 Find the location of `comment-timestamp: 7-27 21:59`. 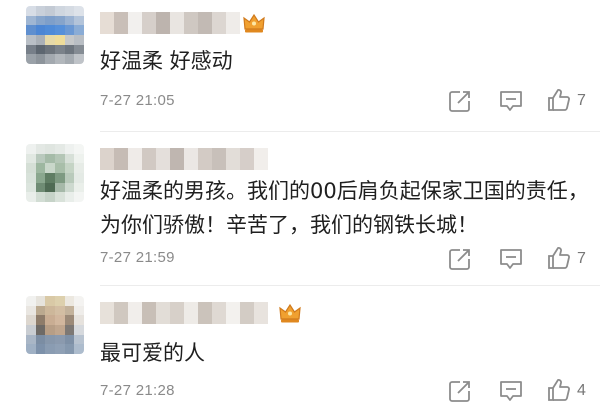

comment-timestamp: 7-27 21:59 is located at coordinates (137, 257).